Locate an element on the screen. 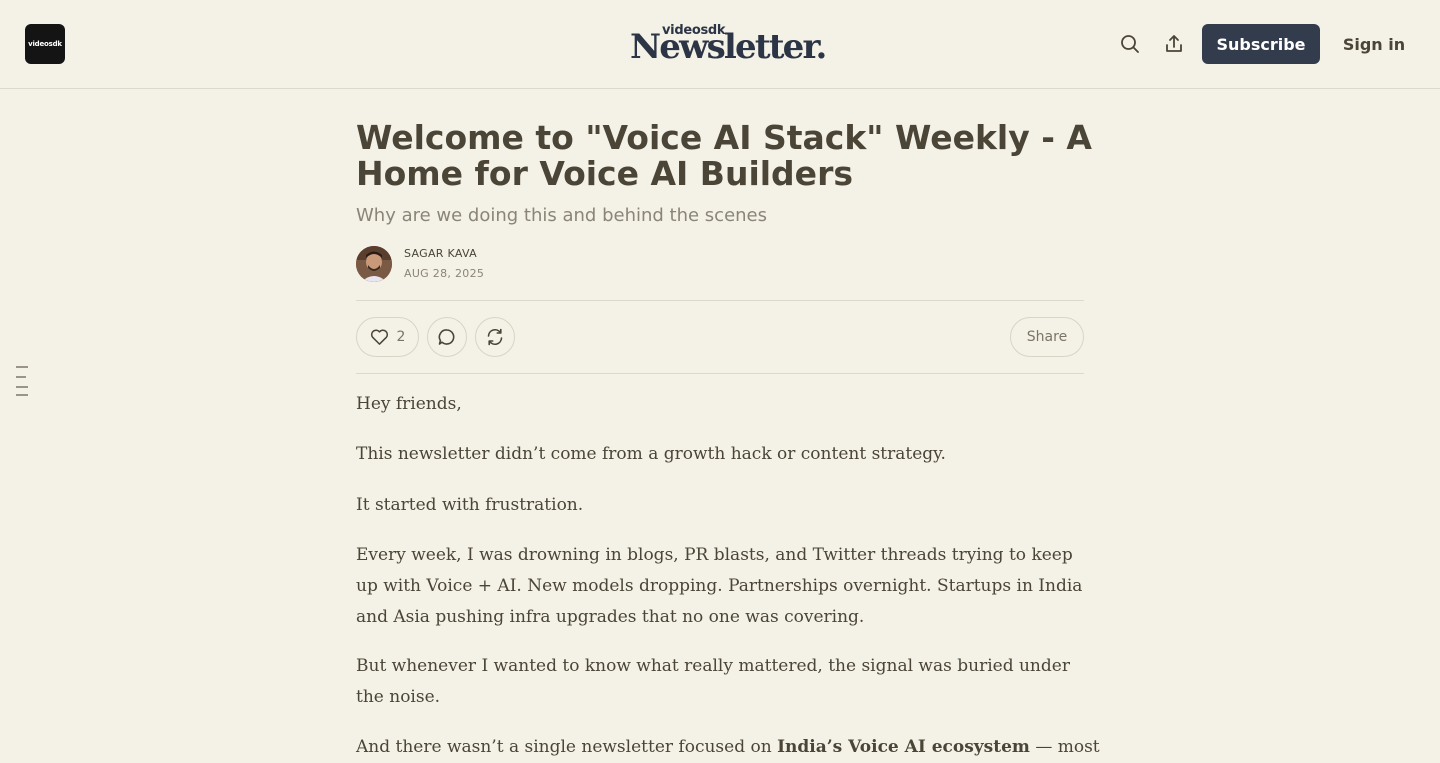 The width and height of the screenshot is (1440, 763). table-of-contents-icon is located at coordinates (23, 382).